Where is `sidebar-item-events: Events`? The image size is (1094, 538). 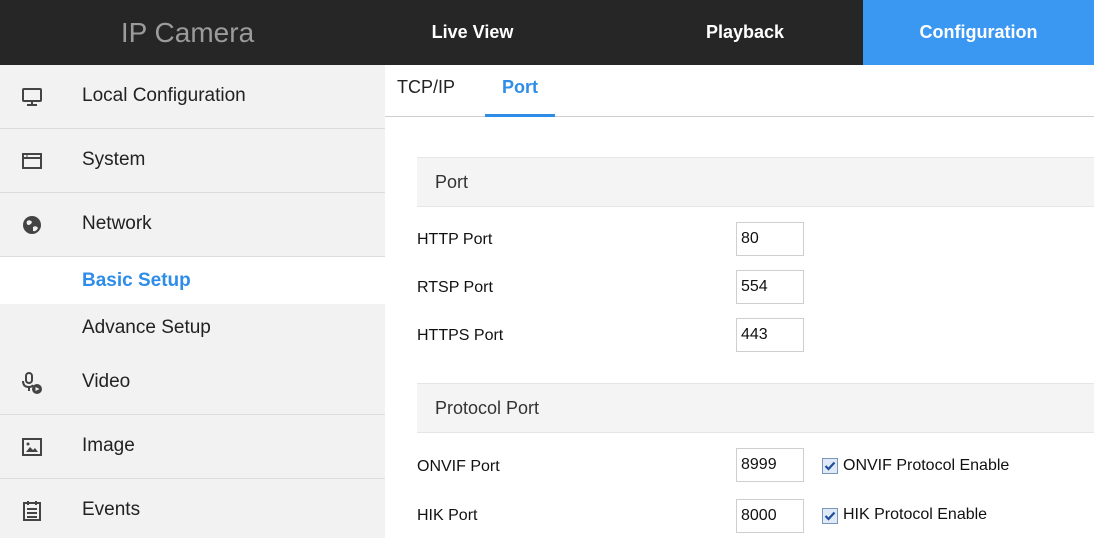 sidebar-item-events: Events is located at coordinates (192, 508).